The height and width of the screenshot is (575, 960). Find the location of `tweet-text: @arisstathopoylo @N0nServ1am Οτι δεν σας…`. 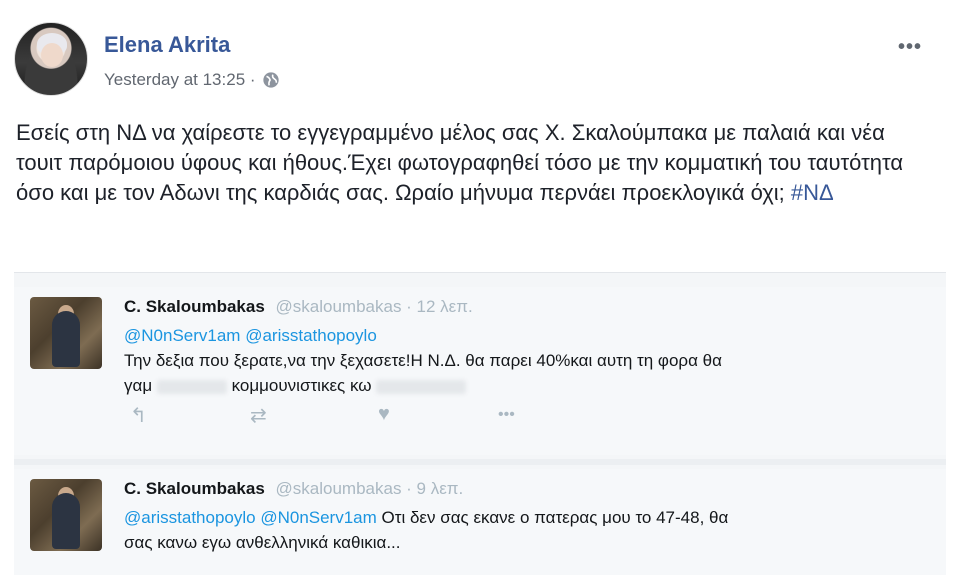

tweet-text: @arisstathopoylo @N0nServ1am Οτι δεν σας… is located at coordinates (524, 530).